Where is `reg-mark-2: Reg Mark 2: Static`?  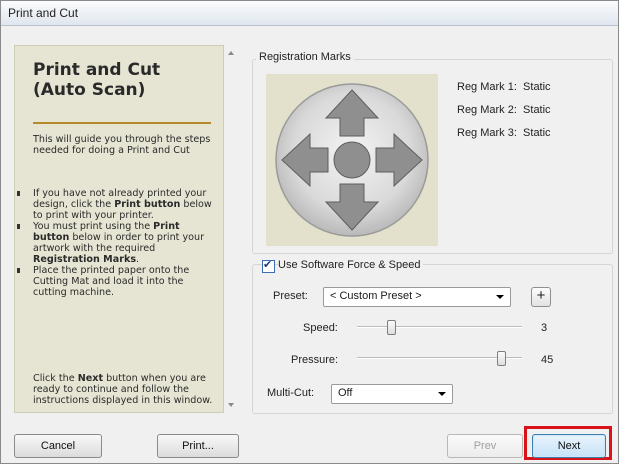
reg-mark-2: Reg Mark 2: Static is located at coordinates (504, 110).